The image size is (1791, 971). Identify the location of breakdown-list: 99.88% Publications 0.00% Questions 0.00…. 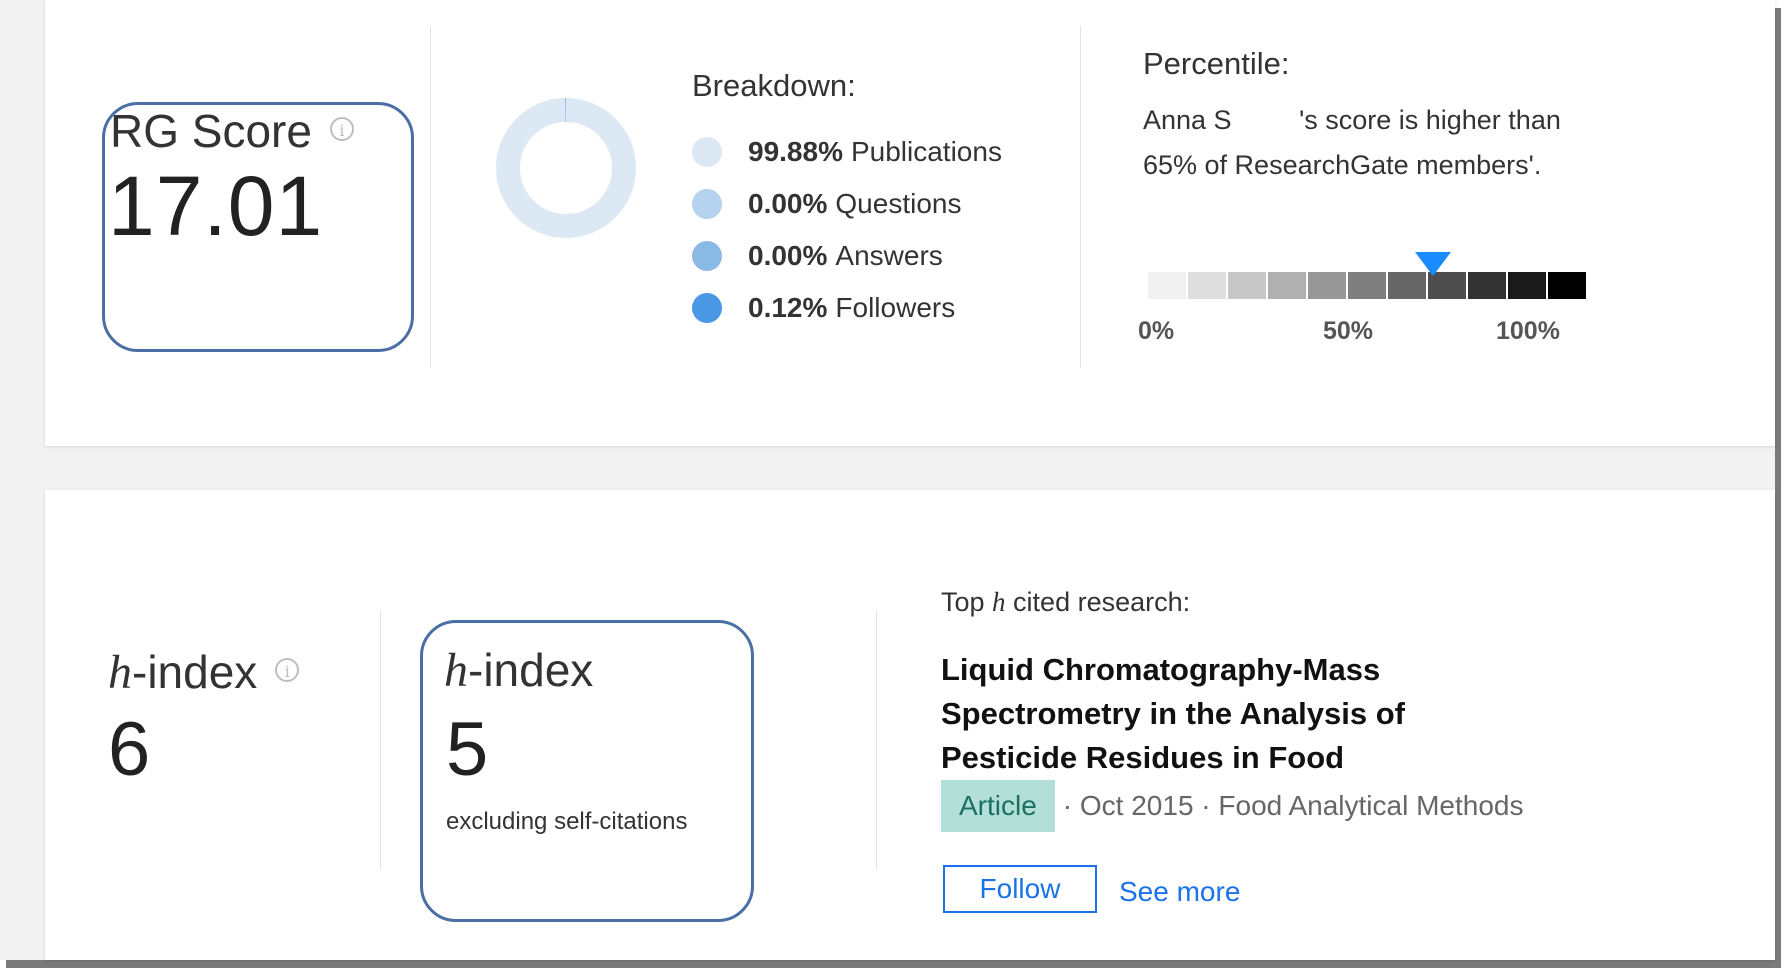
(847, 230).